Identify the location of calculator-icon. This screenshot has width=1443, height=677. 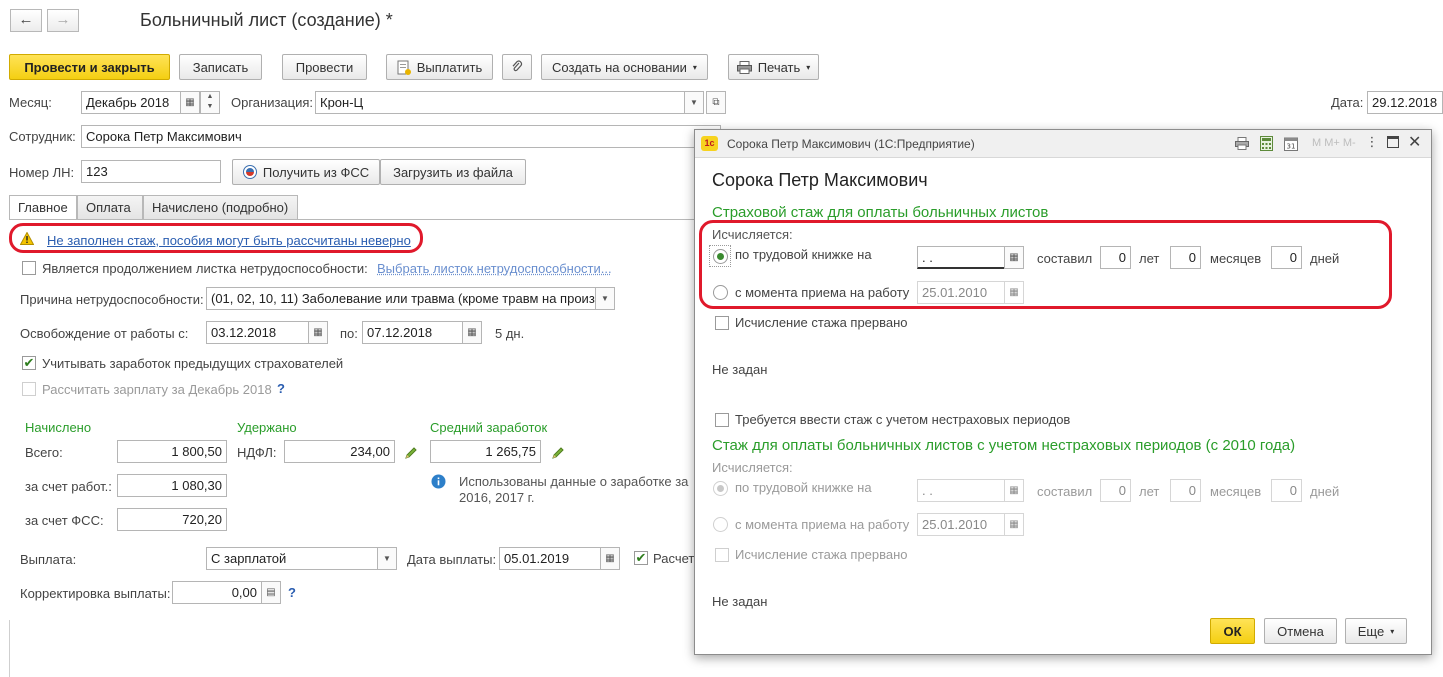
(1266, 143).